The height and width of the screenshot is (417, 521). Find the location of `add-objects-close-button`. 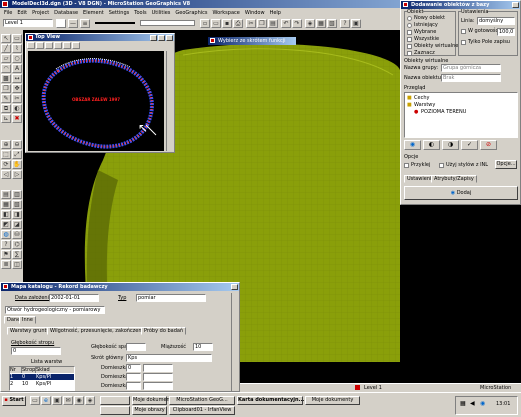

add-objects-close-button is located at coordinates (515, 5).